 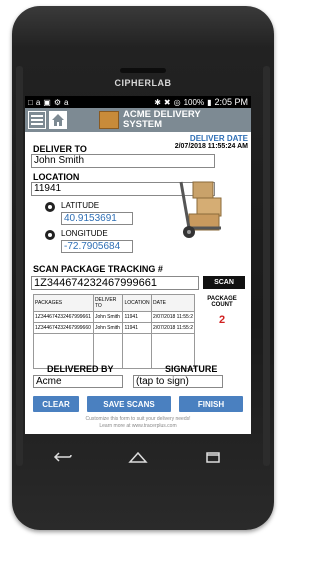 What do you see at coordinates (218, 138) in the screenshot?
I see `deliver-date-label: DELIVER DATE` at bounding box center [218, 138].